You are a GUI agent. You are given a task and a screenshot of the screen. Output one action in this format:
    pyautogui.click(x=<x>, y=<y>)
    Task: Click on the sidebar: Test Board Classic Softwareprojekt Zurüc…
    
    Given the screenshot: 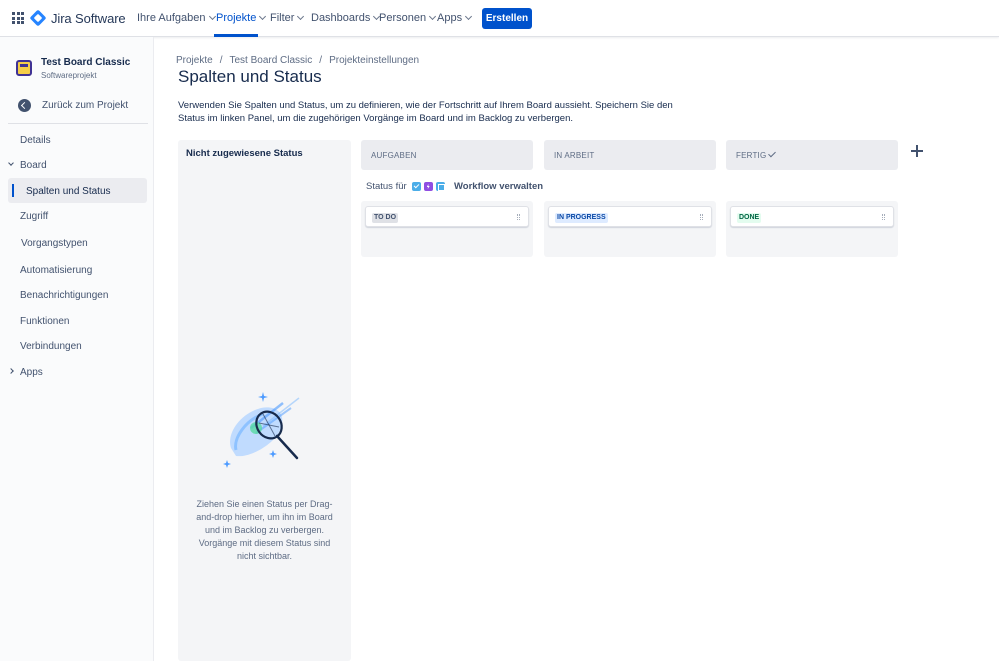 What is the action you would take?
    pyautogui.click(x=77, y=349)
    